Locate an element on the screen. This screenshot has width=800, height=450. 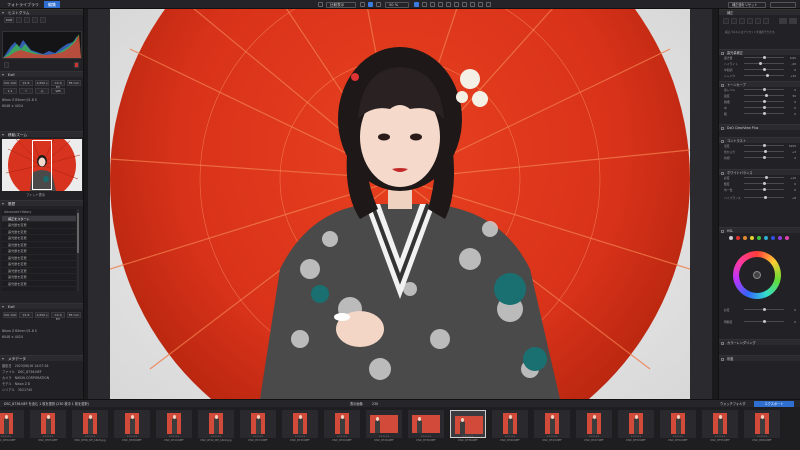
local-tab-icon is located at coordinates (758, 21).